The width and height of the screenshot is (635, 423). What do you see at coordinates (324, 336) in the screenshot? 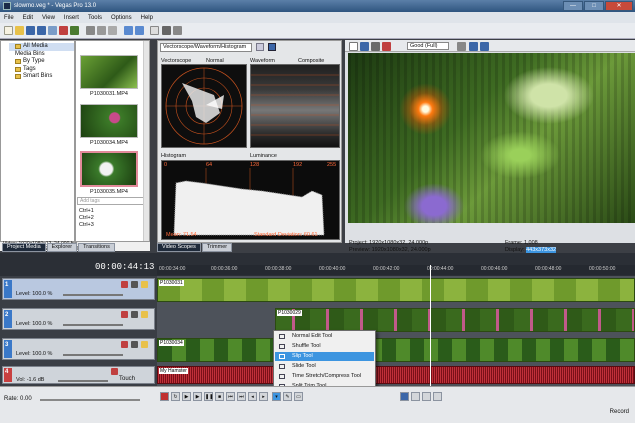
I see `menu-item-normal-edit-tool: Normal Edit Tool` at bounding box center [324, 336].